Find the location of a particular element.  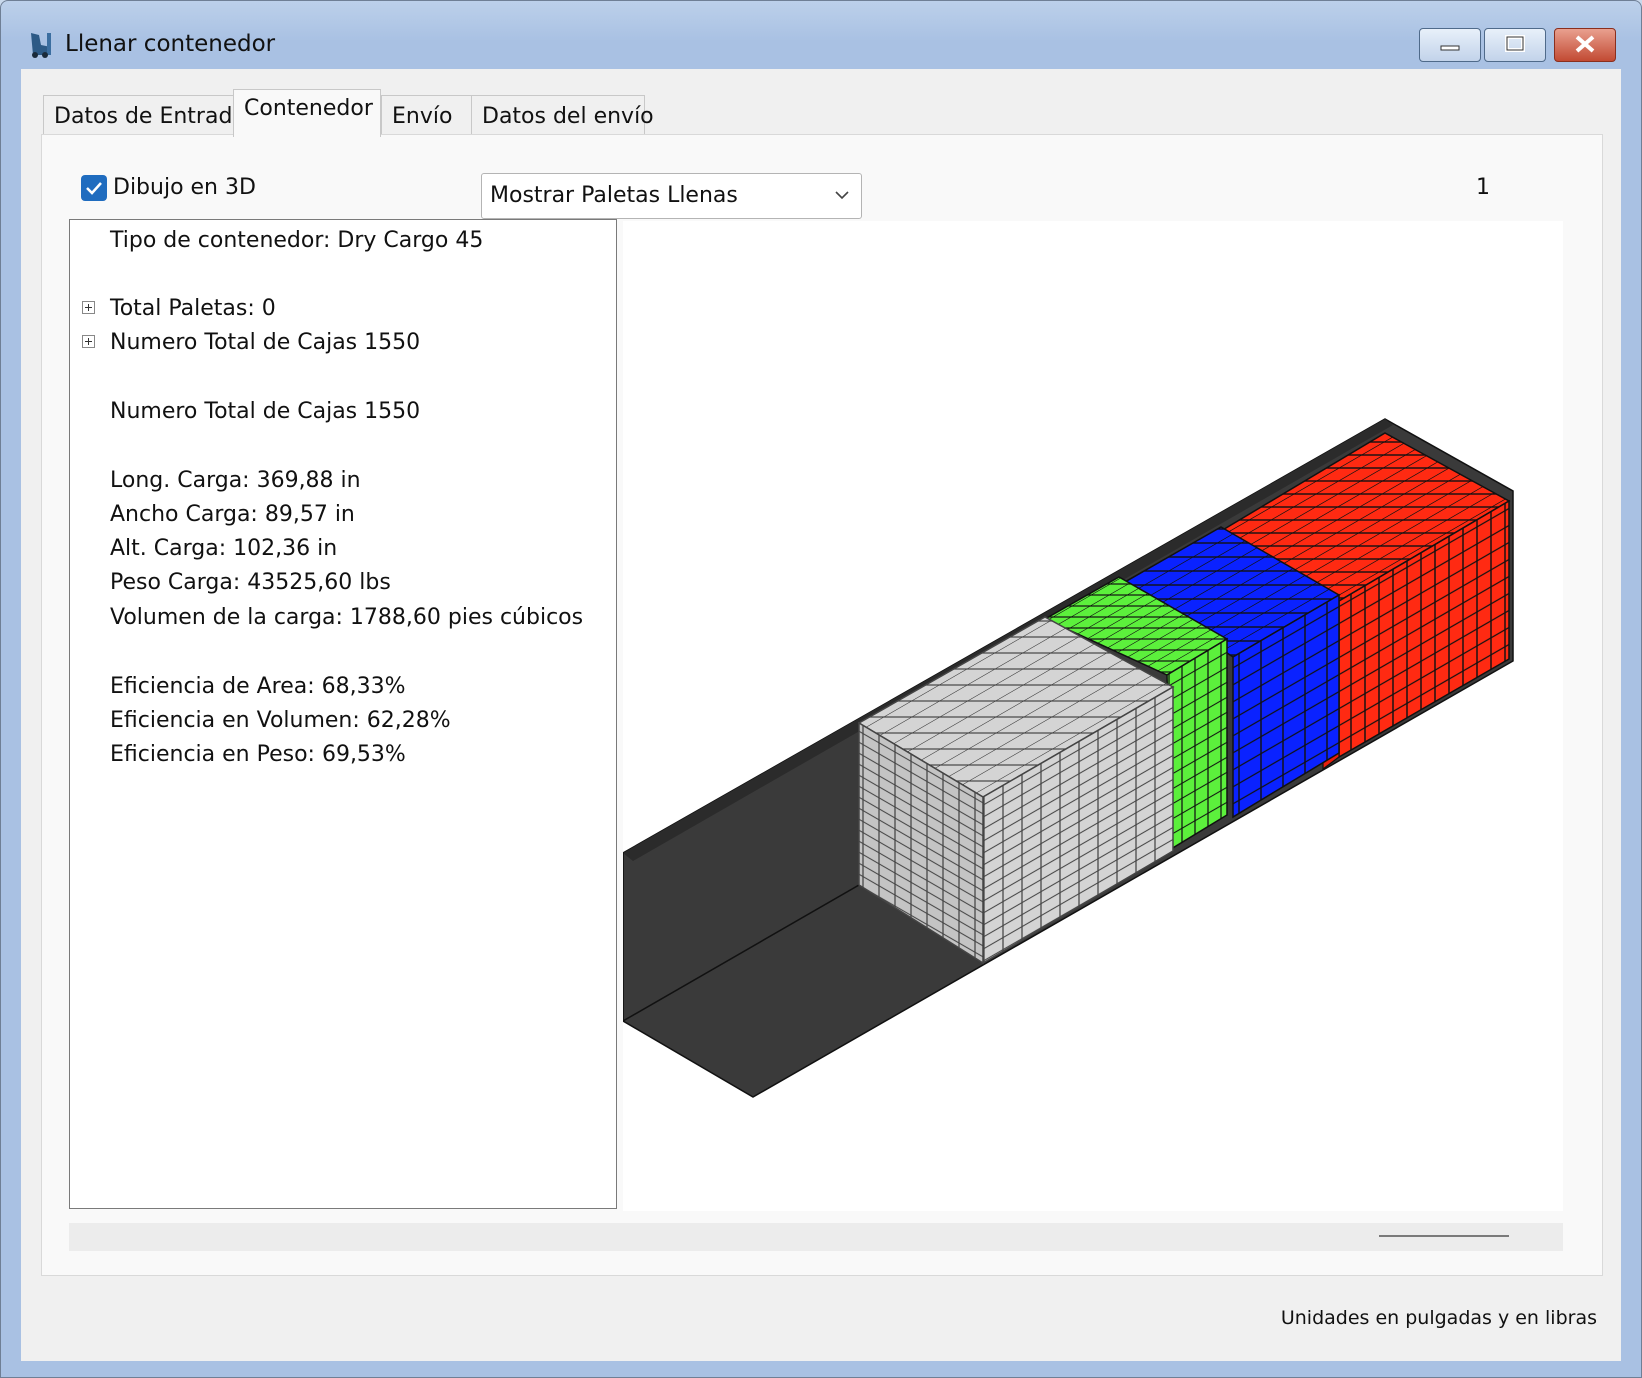

view-mode-select: Mostrar Paletas Llenas is located at coordinates (671, 196).